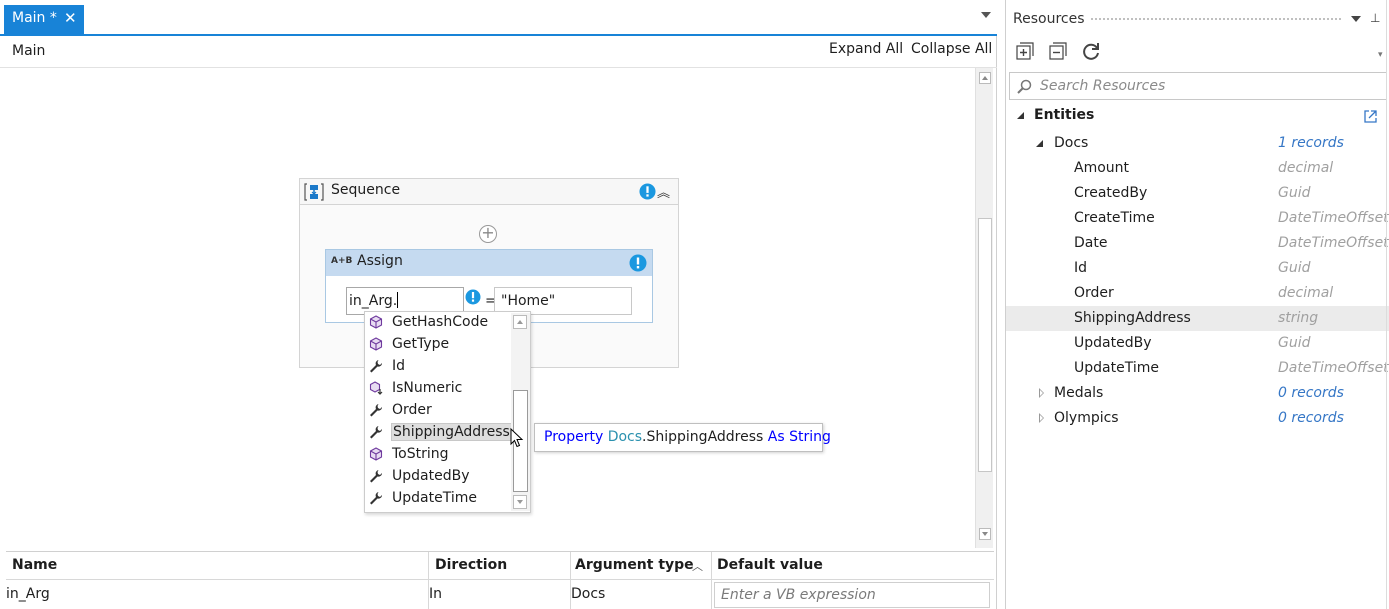  What do you see at coordinates (1380, 55) in the screenshot?
I see `toolbar-overflow-icon: ▾` at bounding box center [1380, 55].